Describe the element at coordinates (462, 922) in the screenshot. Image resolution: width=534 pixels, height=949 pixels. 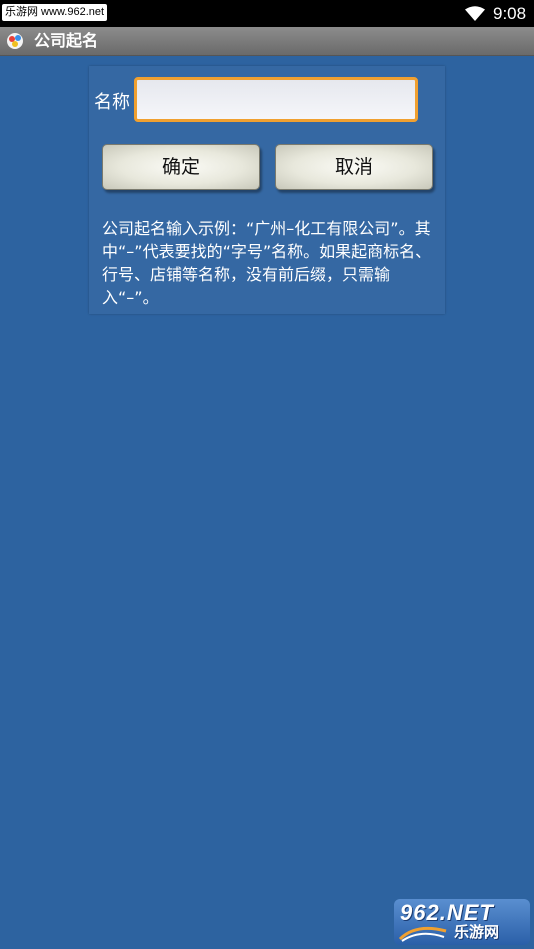
I see `site-logo: 962.NET 乐游网` at that location.